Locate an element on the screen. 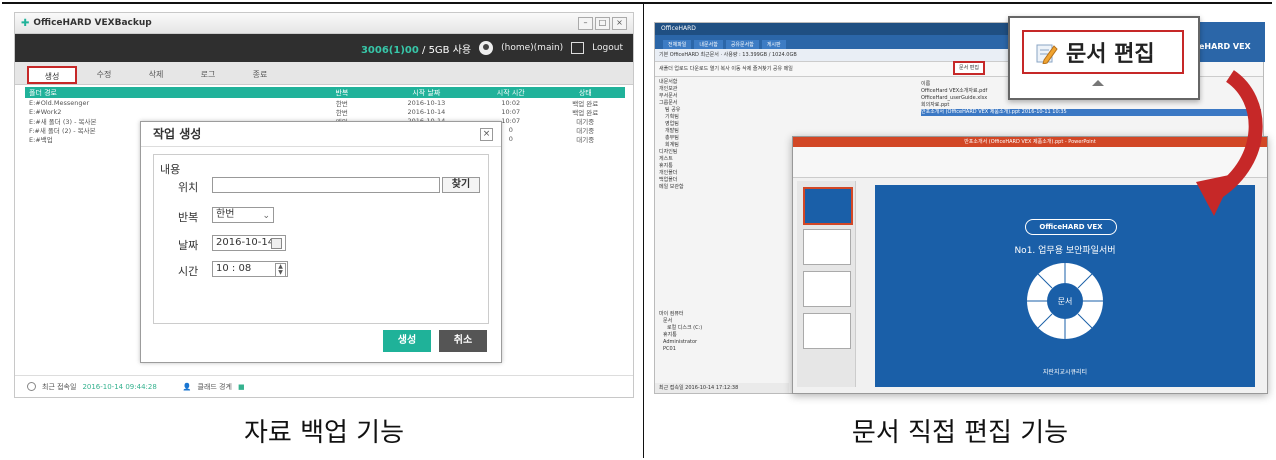  backup-header: 3006(1)00 / 5GB 사용 (home)(main) Logout is located at coordinates (324, 48).